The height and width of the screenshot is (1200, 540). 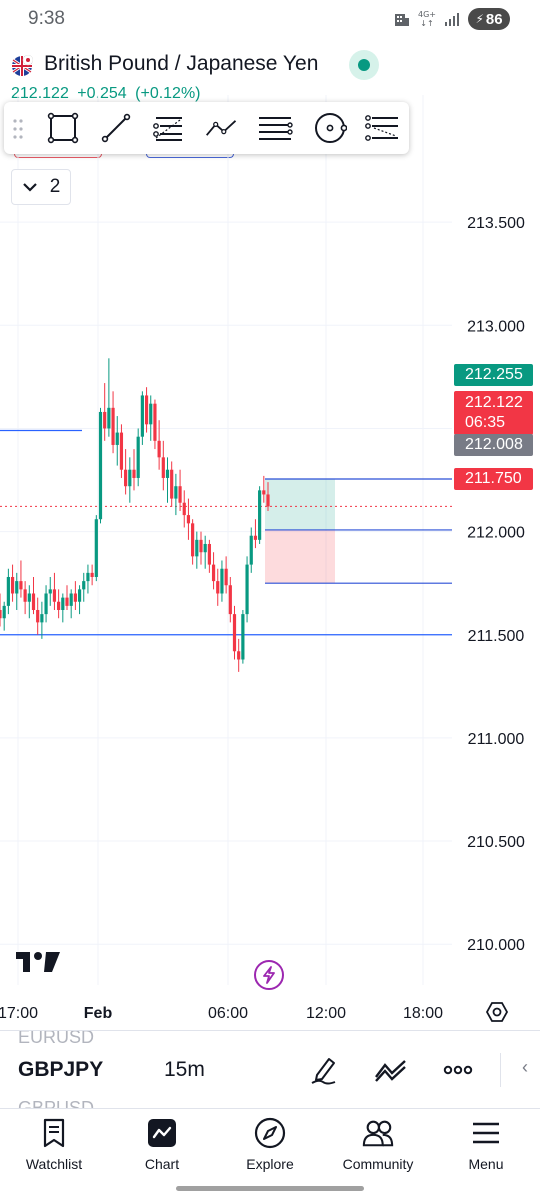 What do you see at coordinates (427, 19) in the screenshot?
I see `network-type: 4G+ ↓↑` at bounding box center [427, 19].